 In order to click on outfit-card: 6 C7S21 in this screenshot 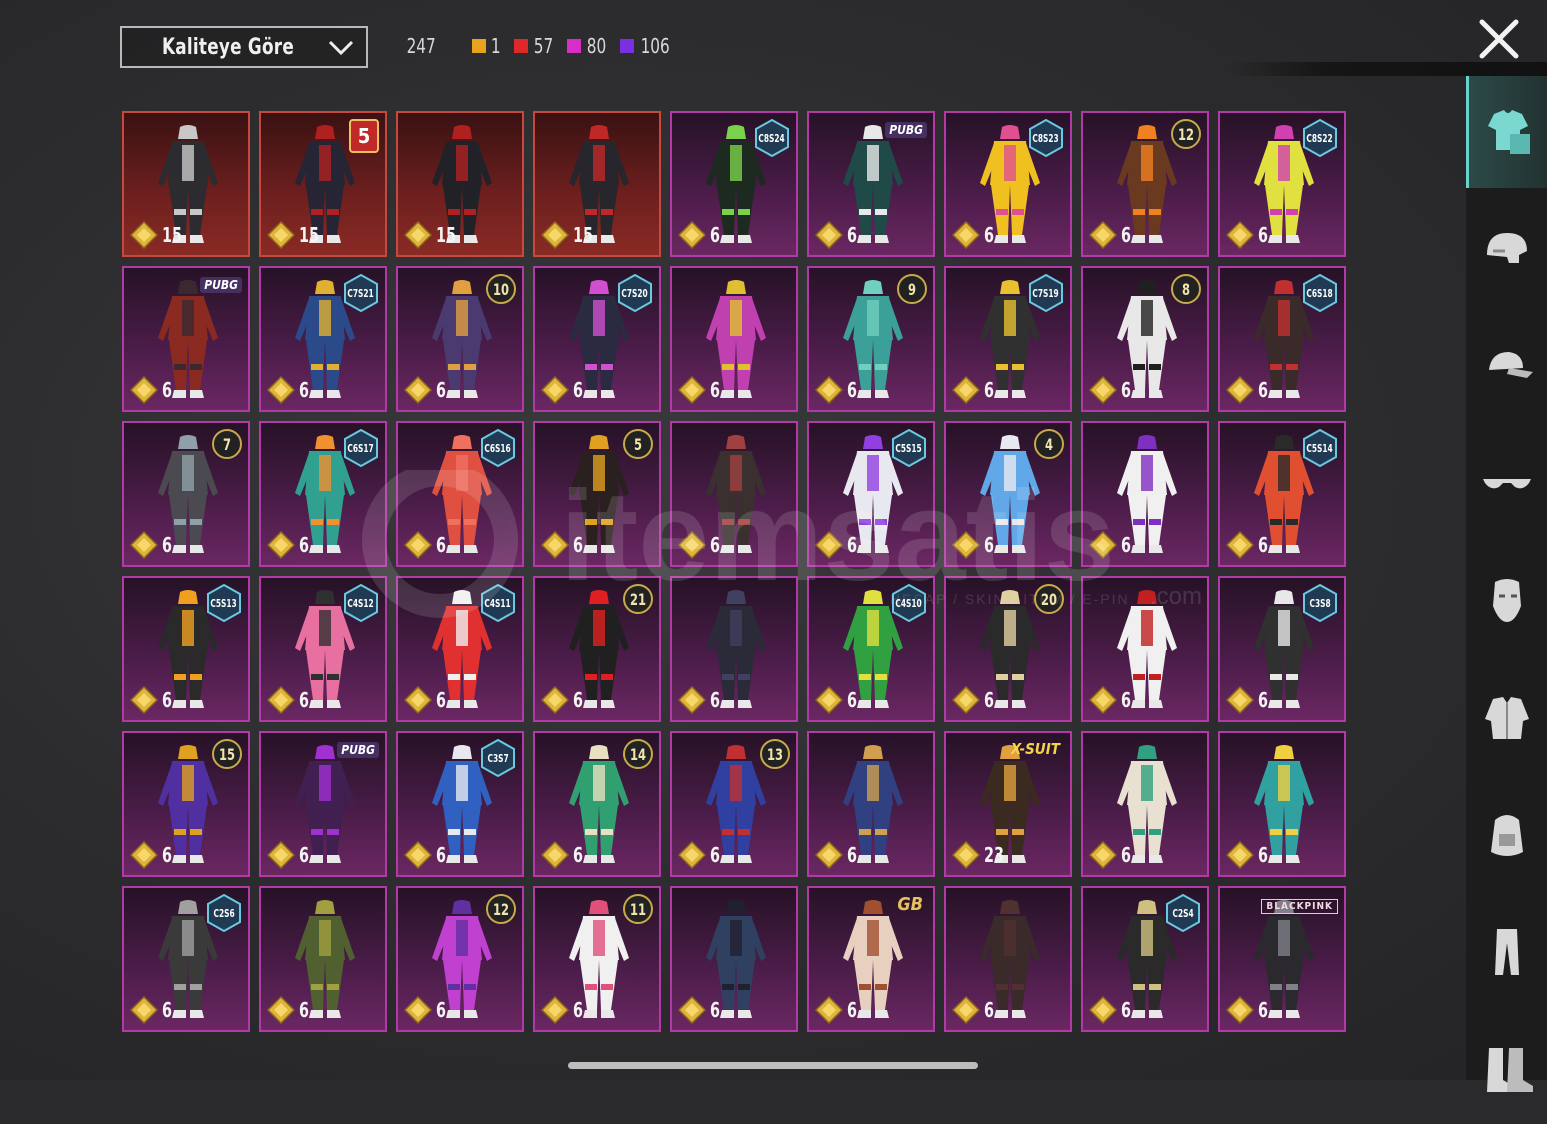, I will do `click(323, 339)`.